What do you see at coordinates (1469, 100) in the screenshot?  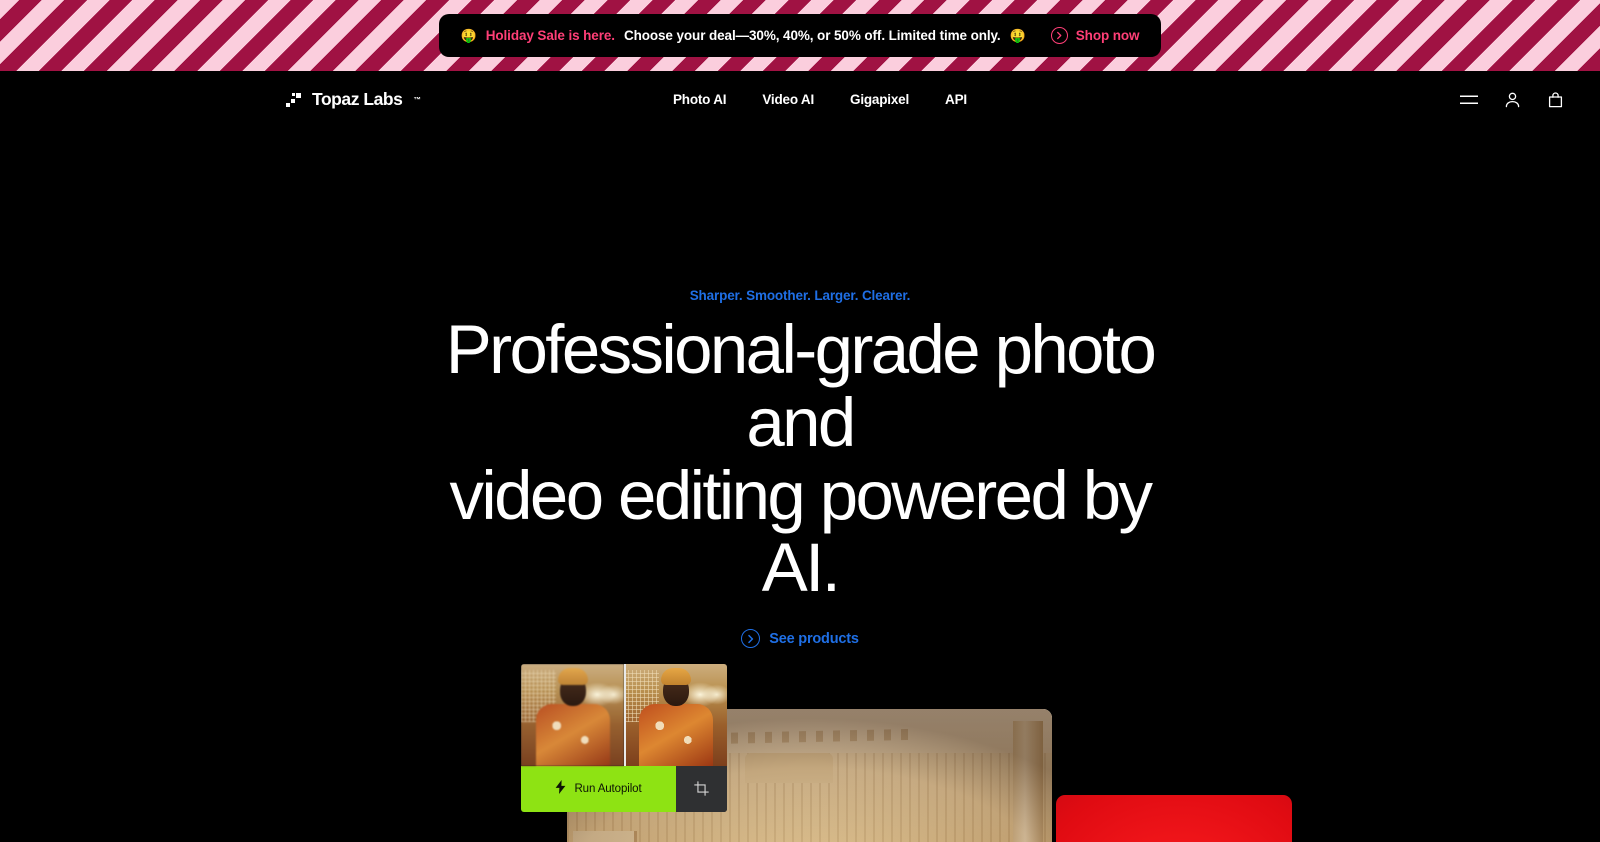 I see `hamburger-menu-icon` at bounding box center [1469, 100].